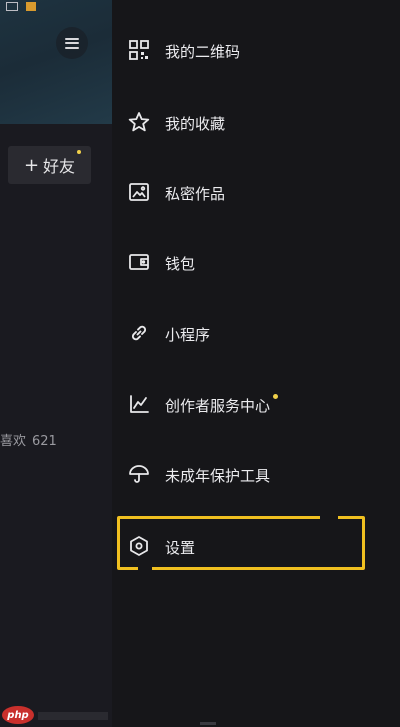 The image size is (400, 727). I want to click on private-works-icon, so click(139, 192).